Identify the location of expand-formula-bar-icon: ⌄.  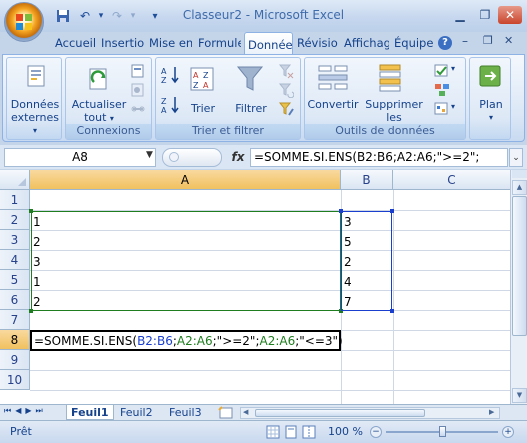
(516, 157).